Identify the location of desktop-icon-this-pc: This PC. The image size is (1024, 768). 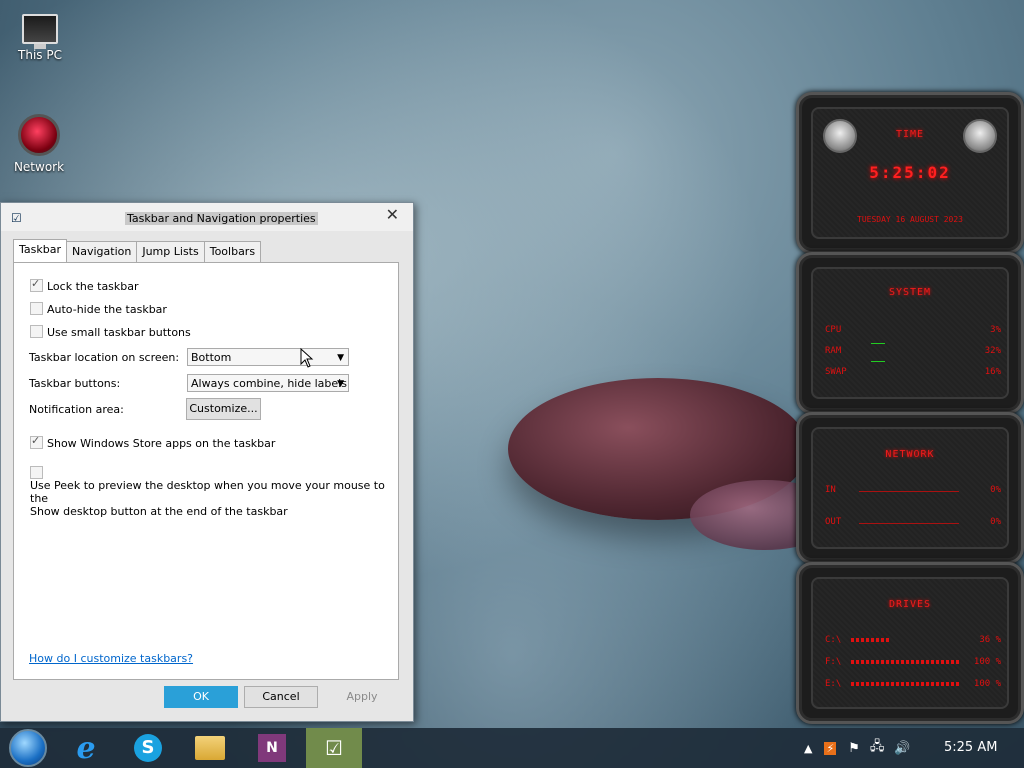
(40, 35).